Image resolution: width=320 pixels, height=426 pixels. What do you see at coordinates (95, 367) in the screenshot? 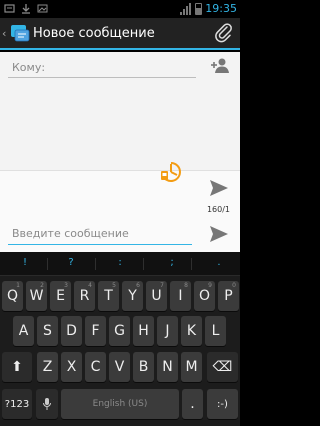
I see `key-c: C` at bounding box center [95, 367].